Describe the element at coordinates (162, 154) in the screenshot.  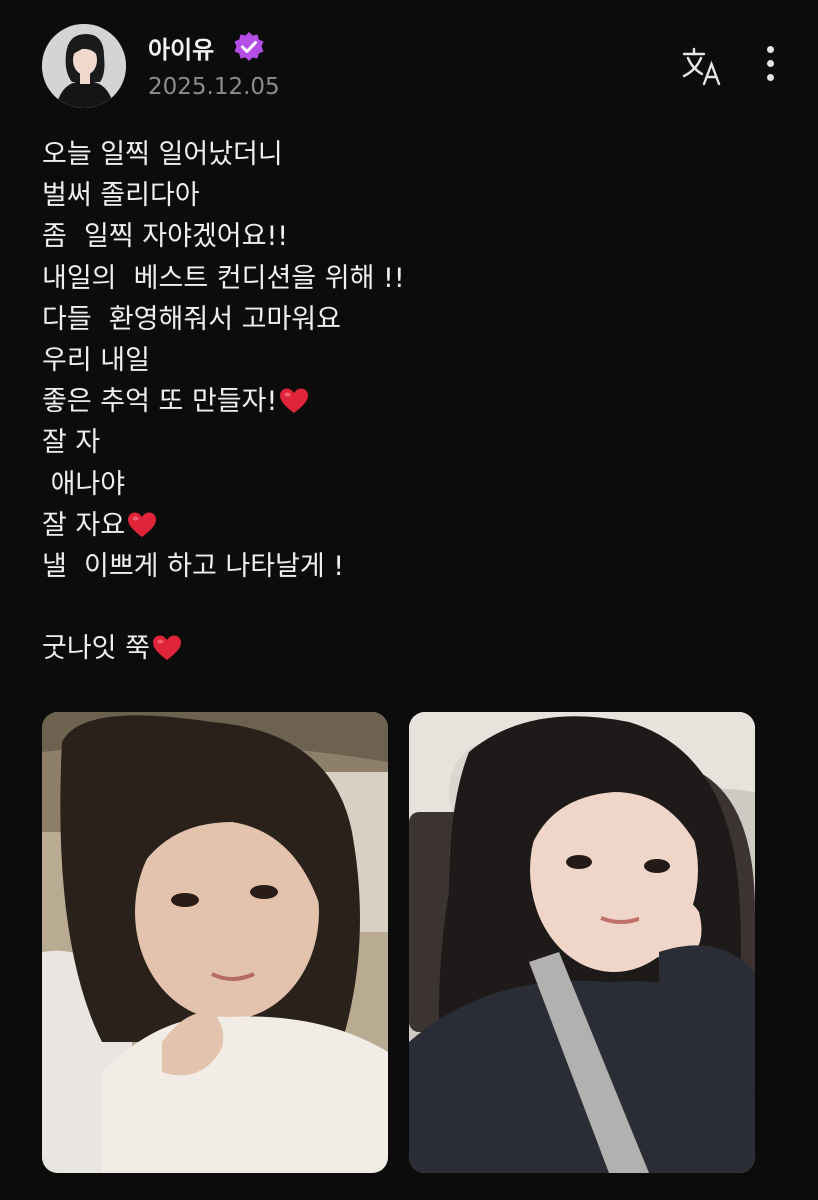
I see `post-text: 오늘 일찍 일어났더니` at that location.